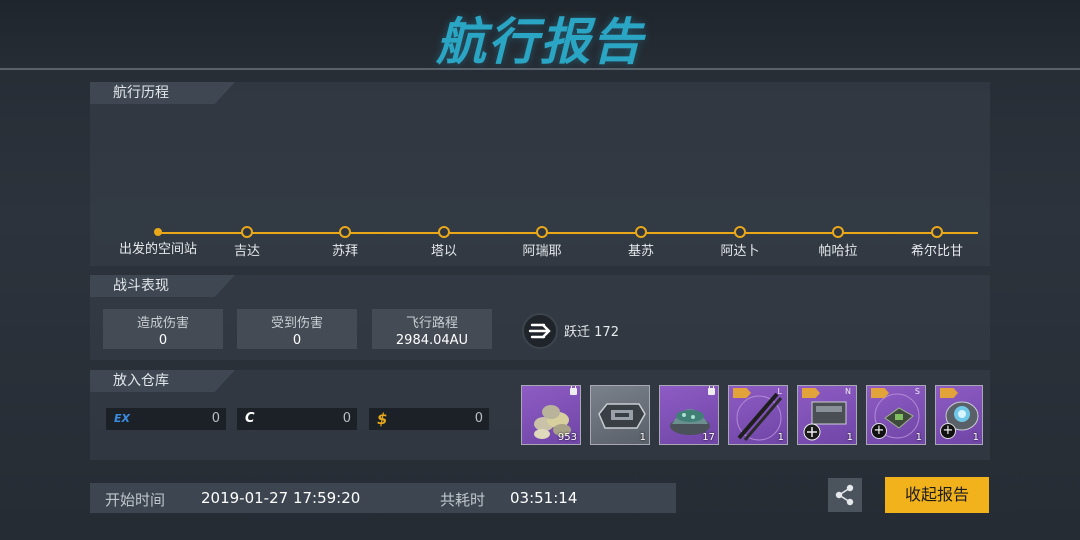 This screenshot has height=540, width=1080. What do you see at coordinates (937, 242) in the screenshot?
I see `route-stop: 希尔比甘` at bounding box center [937, 242].